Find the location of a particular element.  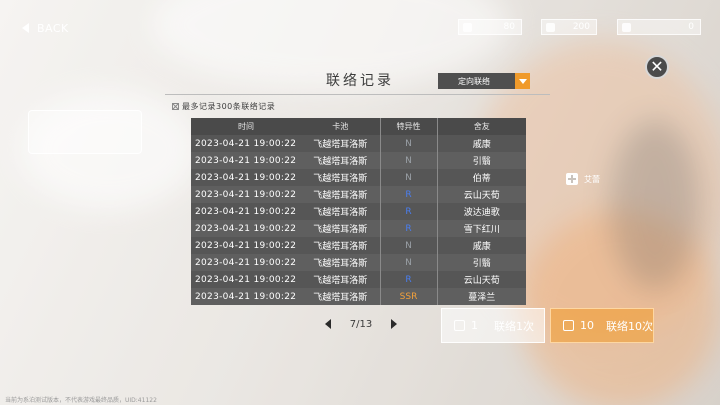

col-header-name: 舍友 is located at coordinates (481, 126).